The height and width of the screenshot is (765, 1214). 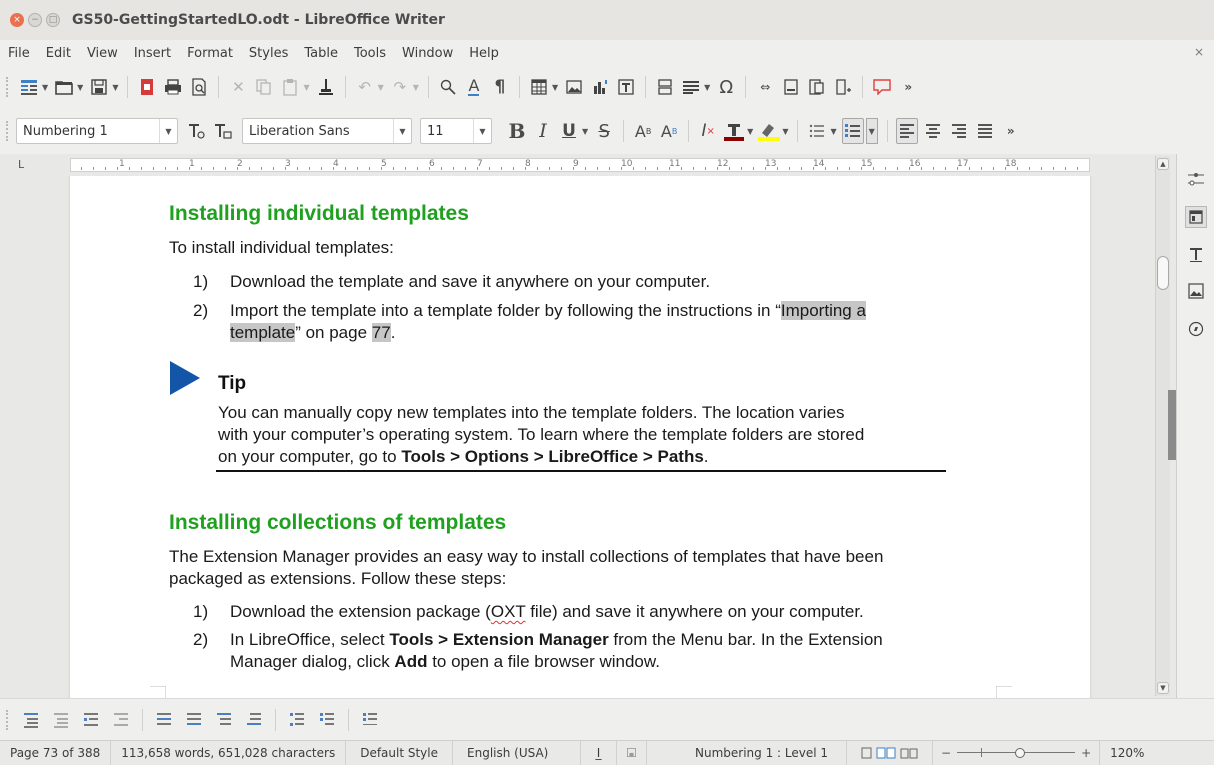 What do you see at coordinates (574, 87) in the screenshot?
I see `insert-image-icon` at bounding box center [574, 87].